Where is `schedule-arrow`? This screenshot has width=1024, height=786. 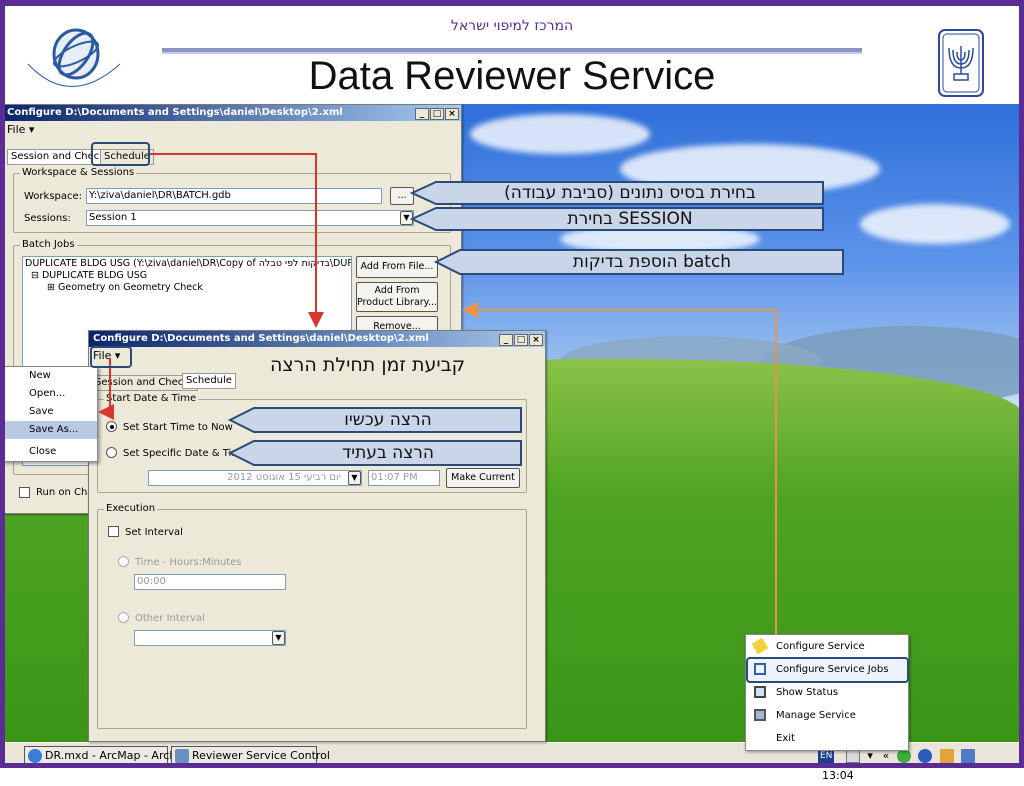 schedule-arrow is located at coordinates (237, 240).